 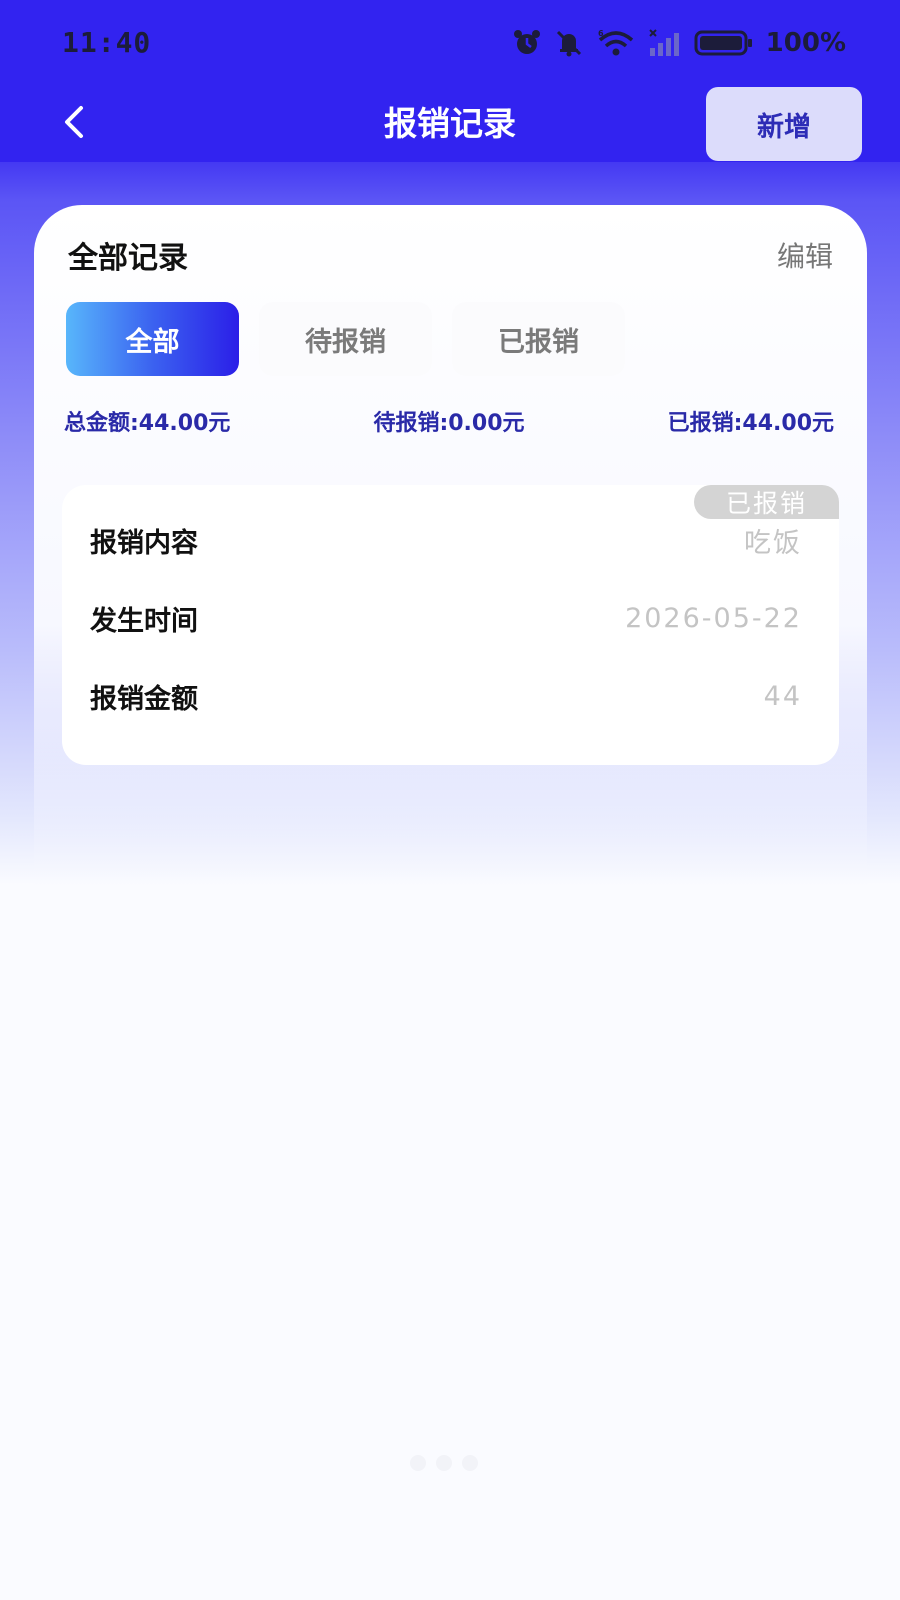 What do you see at coordinates (750, 423) in the screenshot?
I see `summary-reimbursed: 已报销:44.00元` at bounding box center [750, 423].